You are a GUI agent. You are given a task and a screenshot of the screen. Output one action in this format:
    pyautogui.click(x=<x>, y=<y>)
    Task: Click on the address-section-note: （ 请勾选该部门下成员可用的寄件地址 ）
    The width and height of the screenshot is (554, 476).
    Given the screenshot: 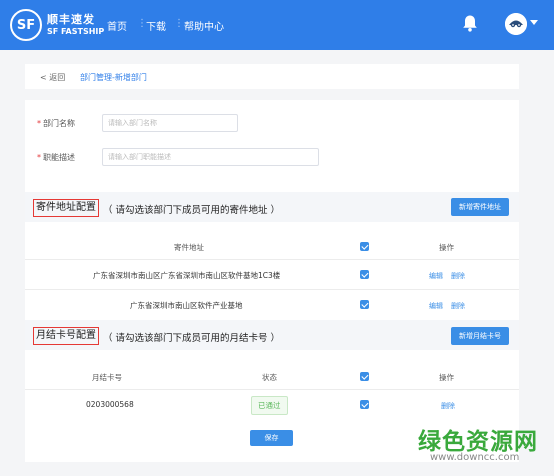 What is the action you would take?
    pyautogui.click(x=192, y=210)
    